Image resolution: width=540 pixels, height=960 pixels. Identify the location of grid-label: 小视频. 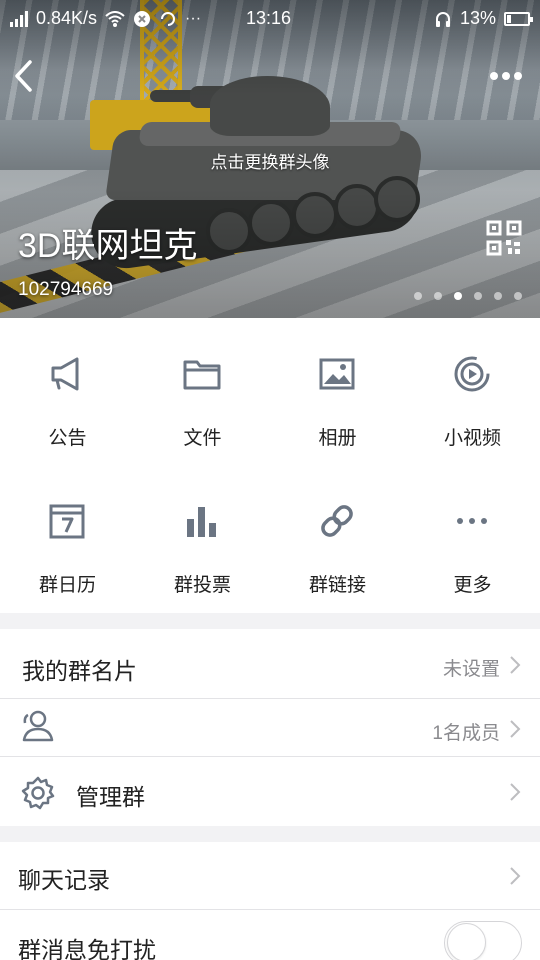
(472, 438).